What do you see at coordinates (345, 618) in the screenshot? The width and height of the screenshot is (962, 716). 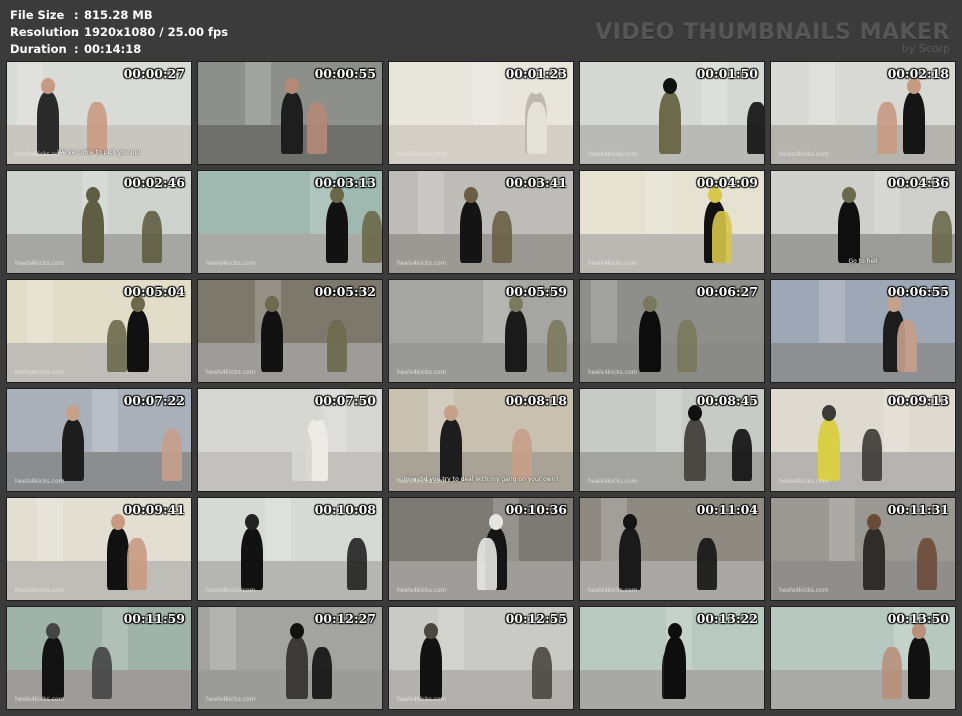 I see `timestamp: 00:12:27` at bounding box center [345, 618].